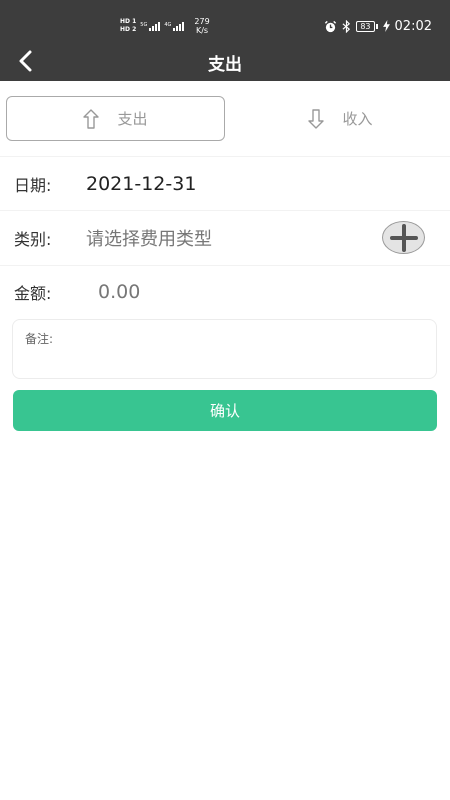 This screenshot has width=450, height=800. What do you see at coordinates (168, 24) in the screenshot?
I see `signal-gen-label: 4G` at bounding box center [168, 24].